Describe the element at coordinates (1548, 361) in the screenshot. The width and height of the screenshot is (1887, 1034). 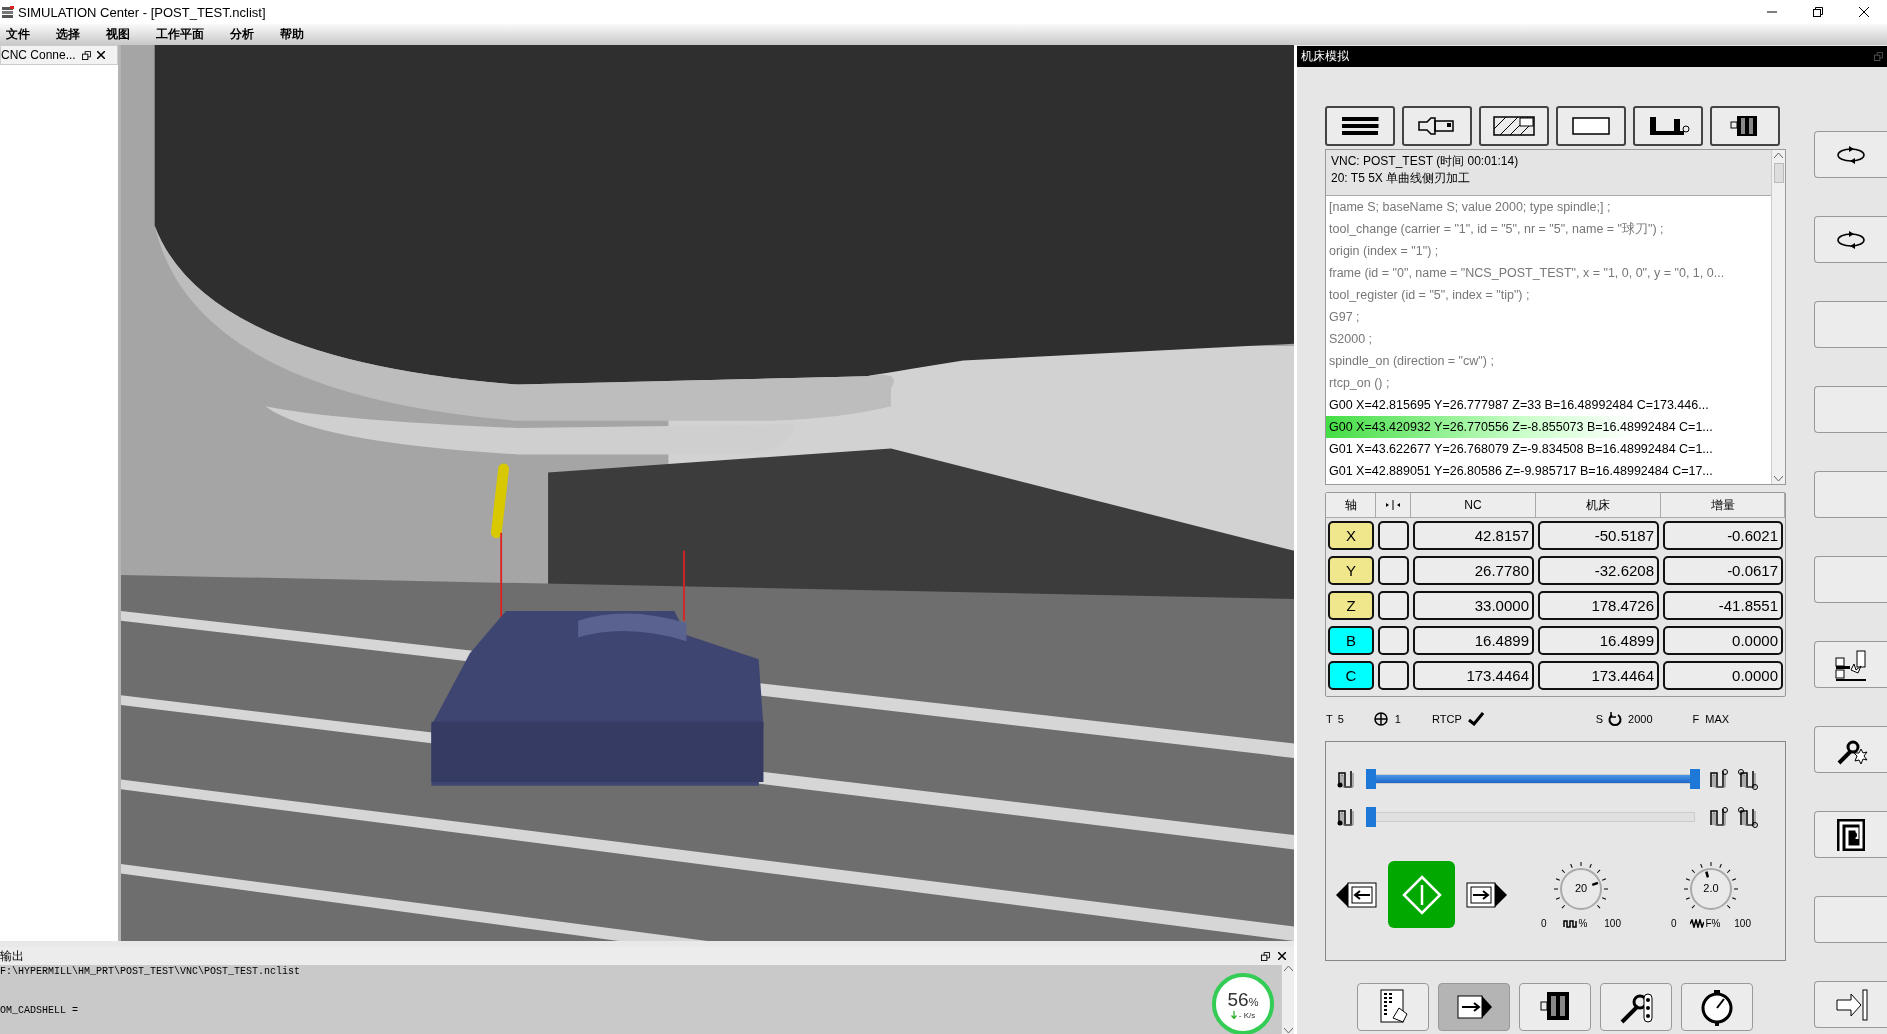
I see `code-line: spindle_on (direction = "cw") ;` at that location.